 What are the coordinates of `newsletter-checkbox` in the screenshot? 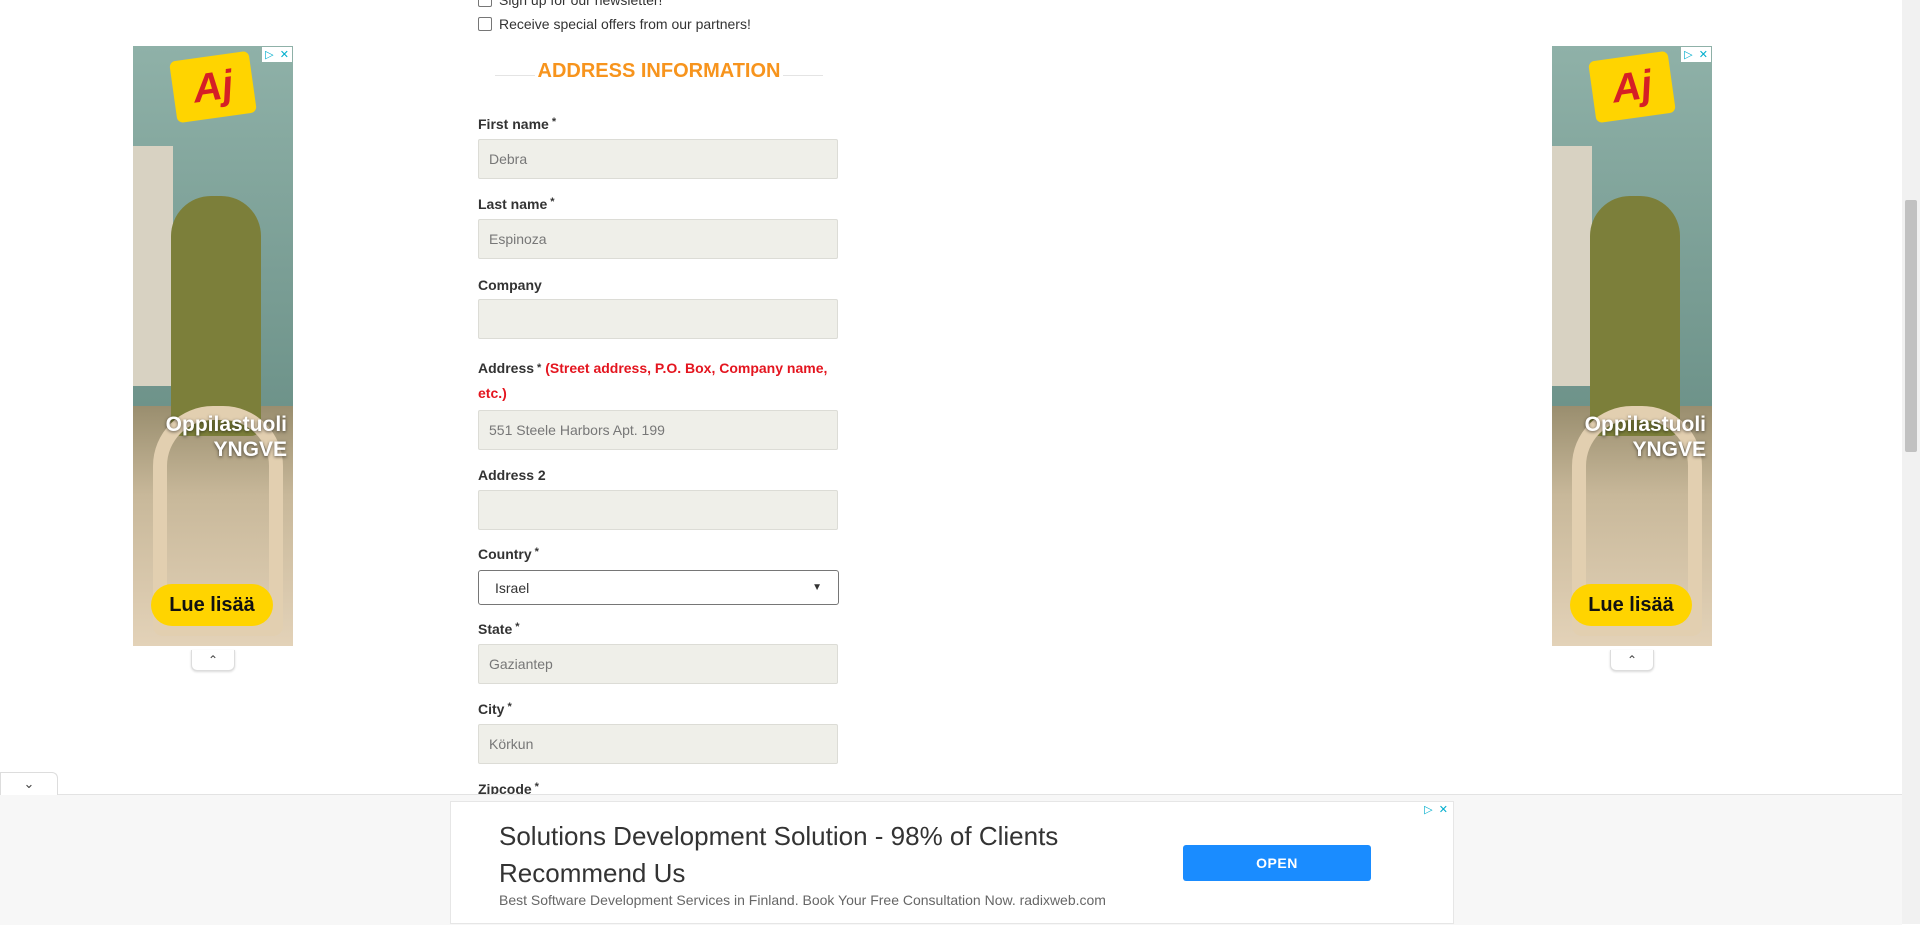 It's located at (485, 3).